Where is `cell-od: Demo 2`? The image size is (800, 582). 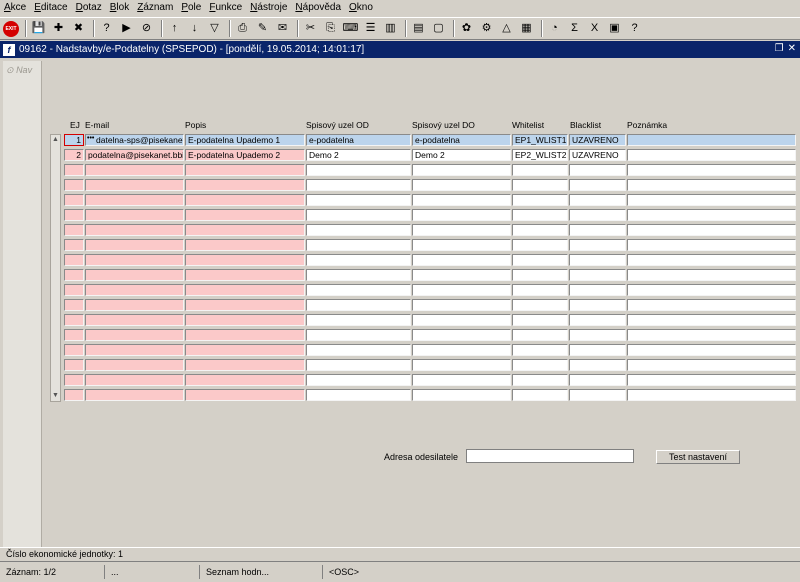
cell-od: Demo 2 is located at coordinates (358, 155).